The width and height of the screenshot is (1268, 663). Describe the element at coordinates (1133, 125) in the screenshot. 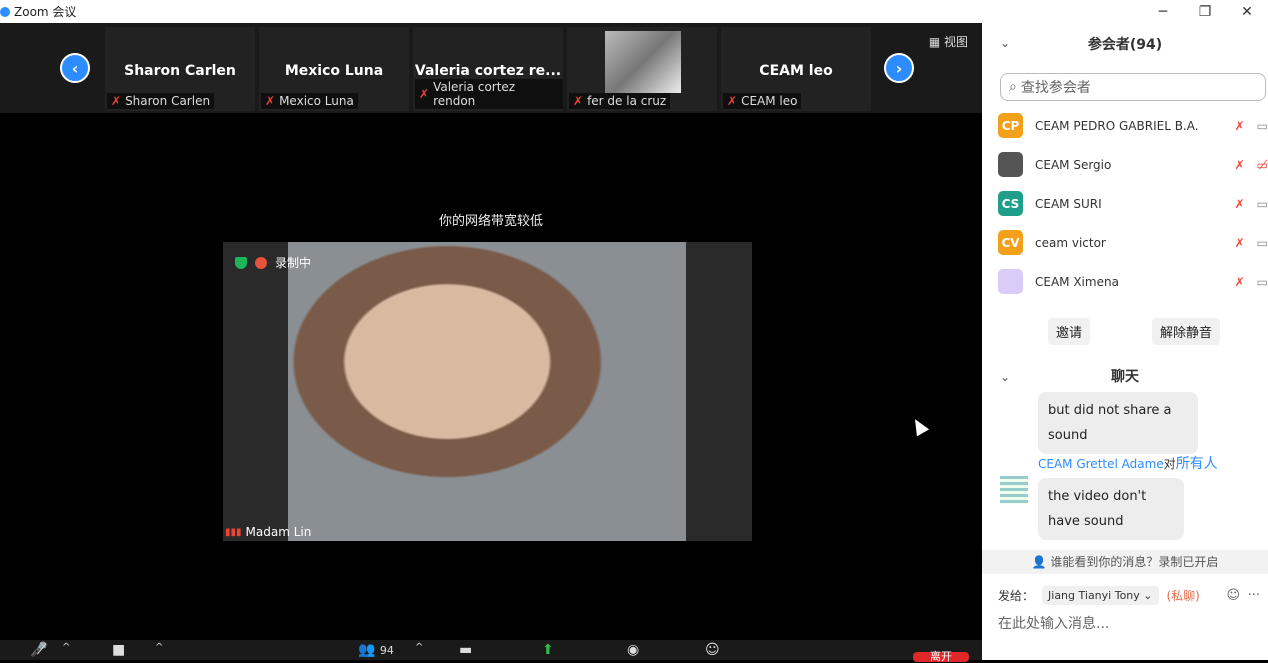

I see `participant-item: CP CEAM PEDRO GABRIEL B.A. ✗ ▭` at that location.